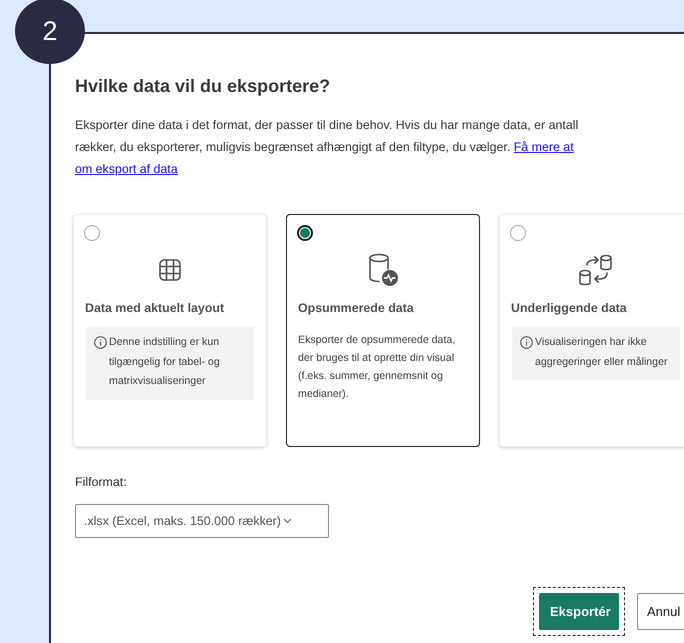  What do you see at coordinates (596, 270) in the screenshot?
I see `database-exchange-icon` at bounding box center [596, 270].